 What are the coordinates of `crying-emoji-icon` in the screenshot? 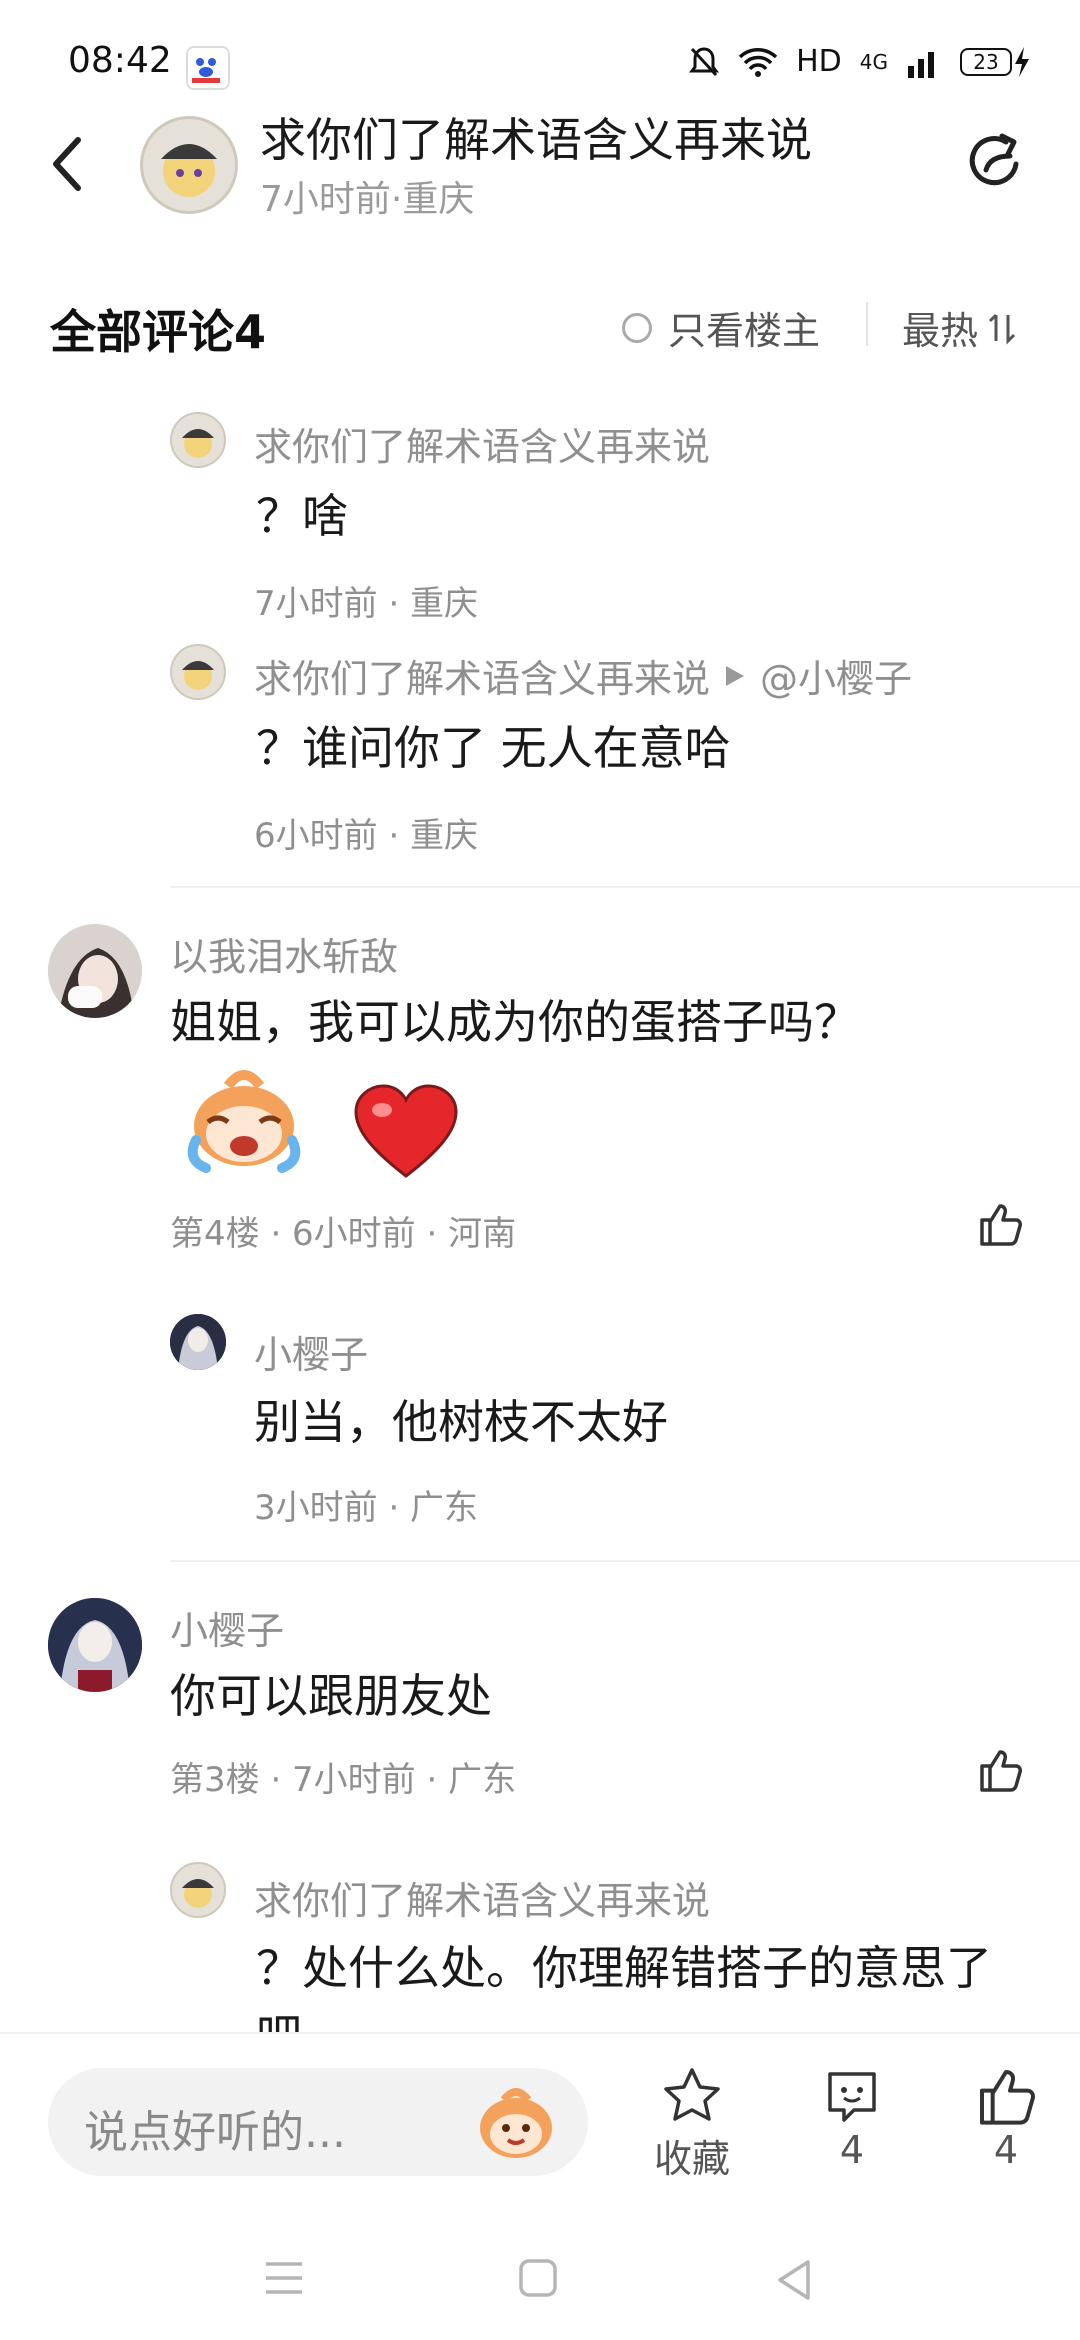 It's located at (244, 1121).